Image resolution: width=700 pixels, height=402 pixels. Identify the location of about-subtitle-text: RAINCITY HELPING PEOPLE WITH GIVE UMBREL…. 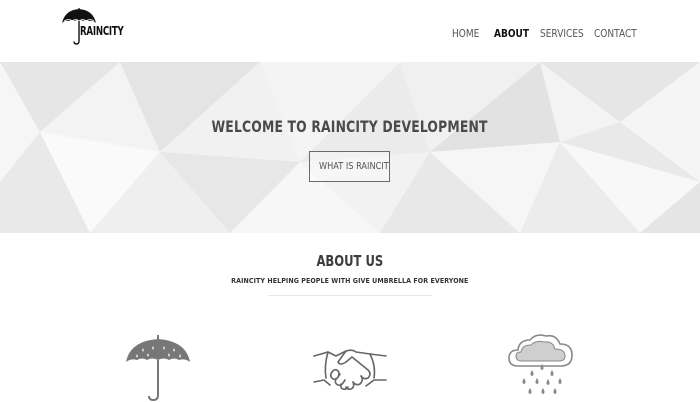
(350, 281).